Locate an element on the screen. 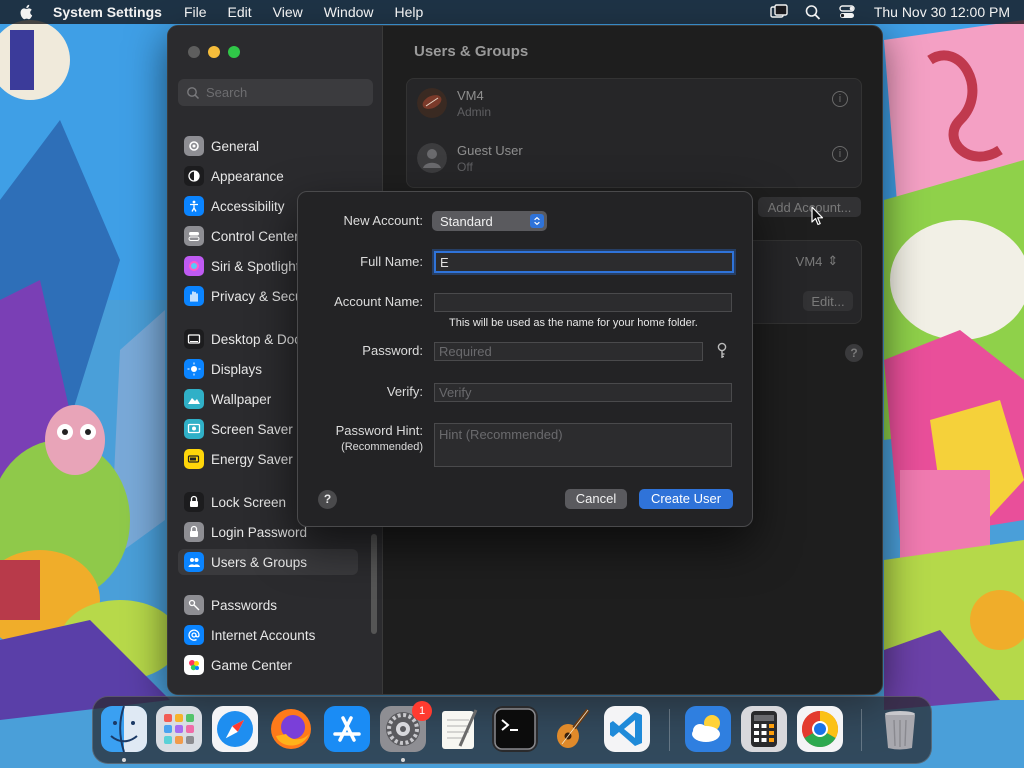  menu-window: Window is located at coordinates (349, 12).